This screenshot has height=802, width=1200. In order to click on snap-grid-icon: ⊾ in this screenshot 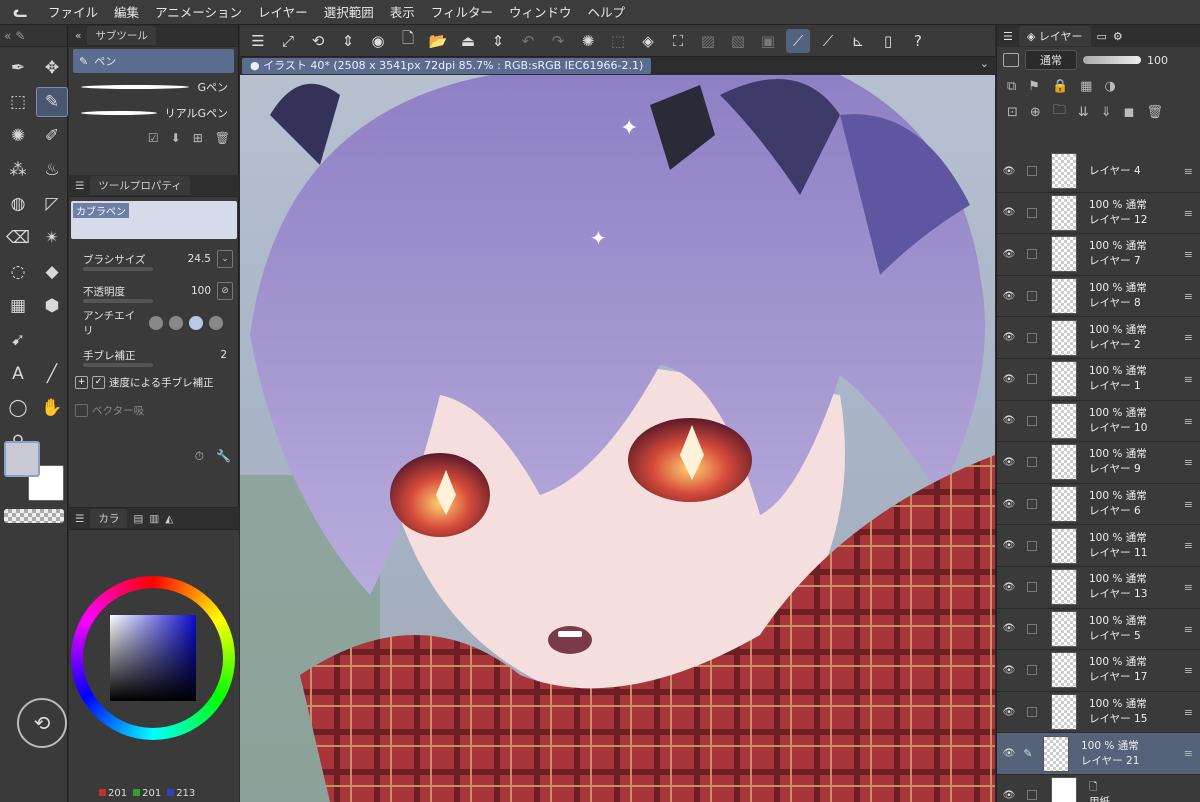, I will do `click(858, 41)`.